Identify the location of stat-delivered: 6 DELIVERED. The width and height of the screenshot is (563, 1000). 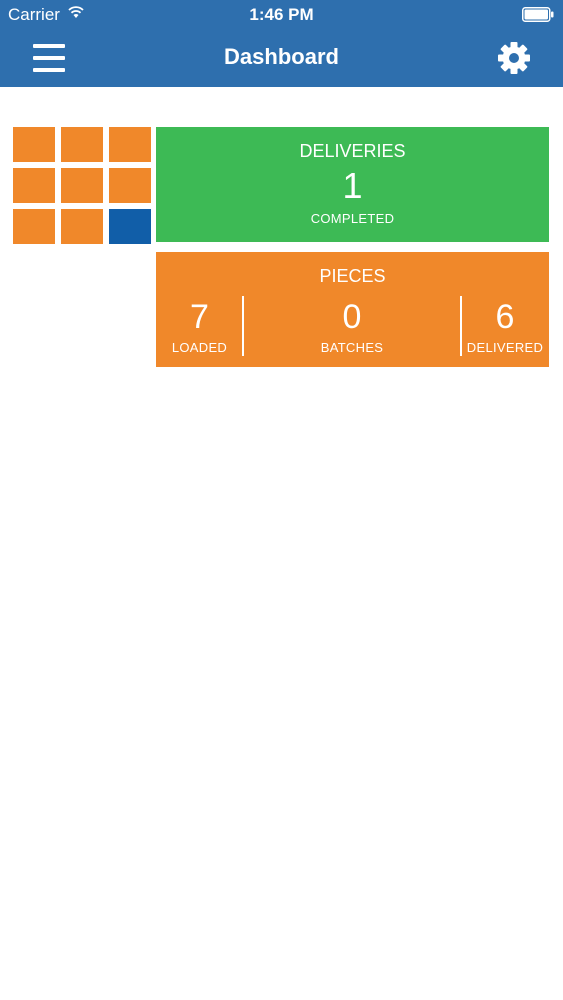
(505, 326).